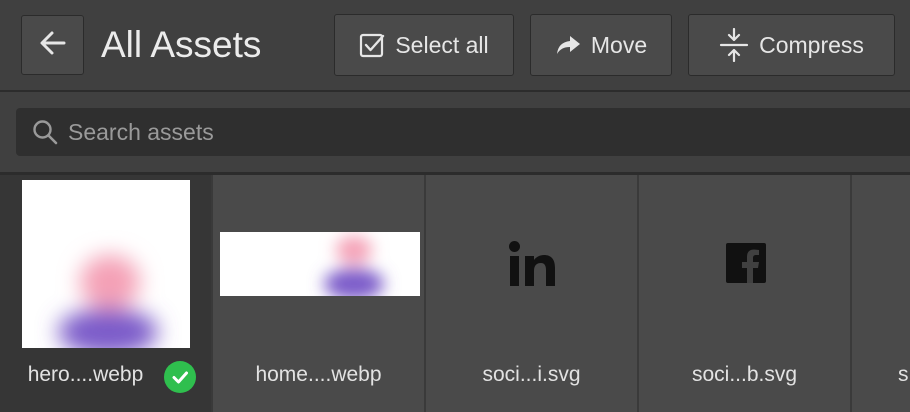 The height and width of the screenshot is (412, 910). I want to click on search-bar, so click(463, 132).